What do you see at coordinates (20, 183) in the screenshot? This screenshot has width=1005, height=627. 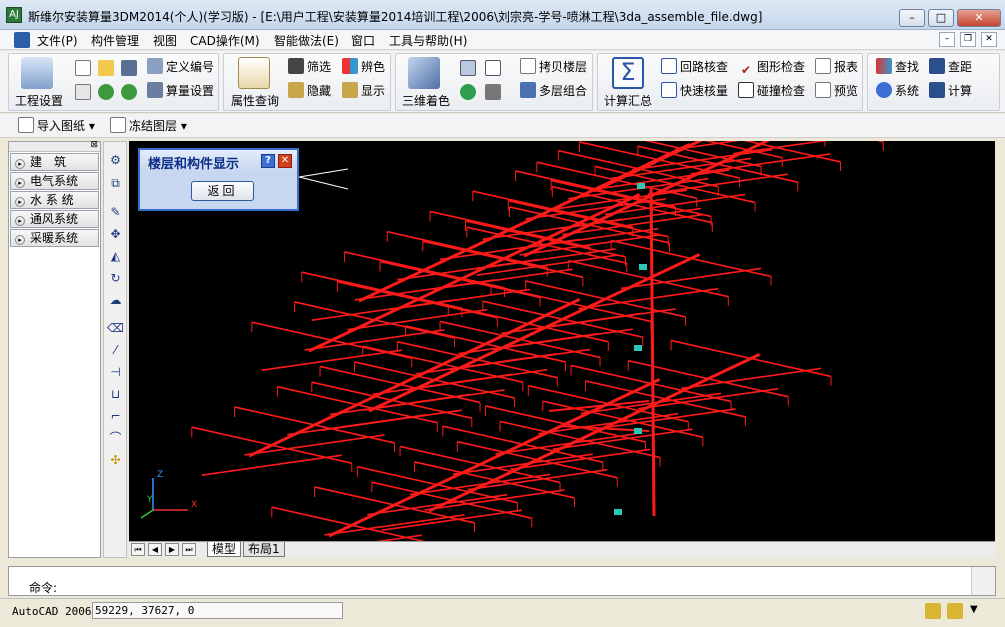 I see `expand-icon: ▸` at bounding box center [20, 183].